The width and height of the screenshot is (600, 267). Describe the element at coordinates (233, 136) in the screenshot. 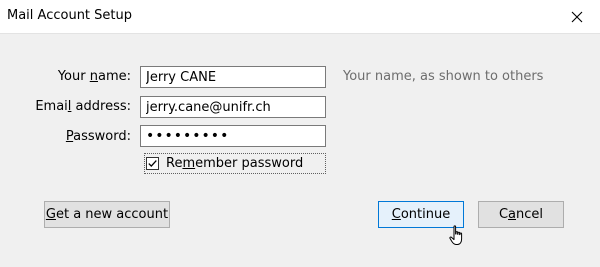

I see `password-field` at that location.